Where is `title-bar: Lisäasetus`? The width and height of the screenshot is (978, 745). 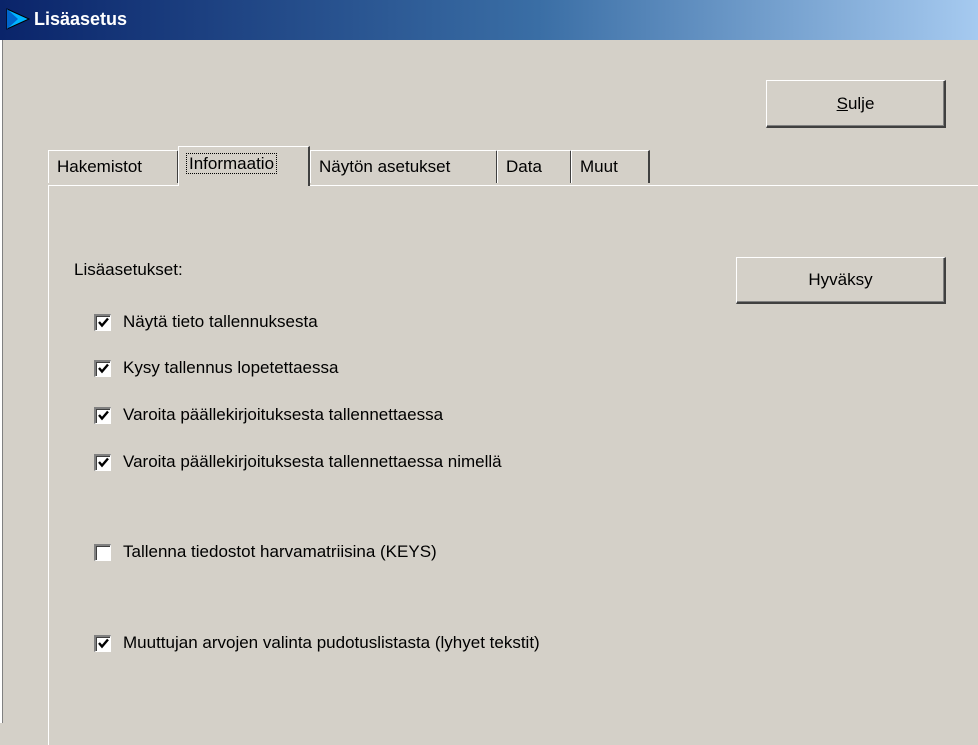
title-bar: Lisäasetus is located at coordinates (489, 20).